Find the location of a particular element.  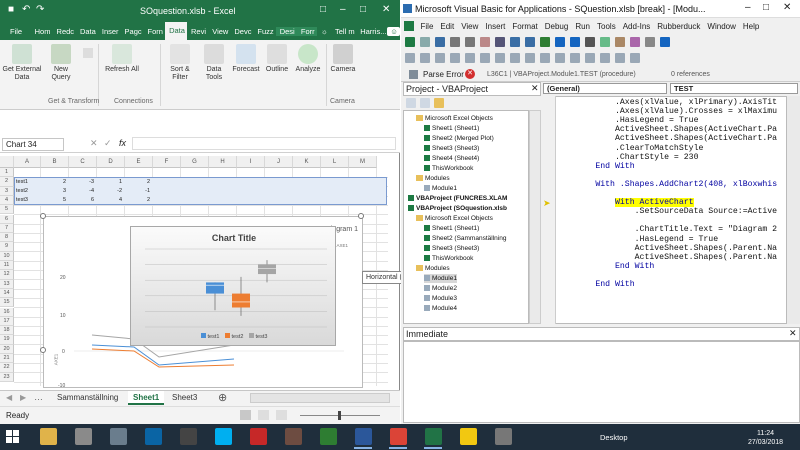

quick-info-icon is located at coordinates (560, 58).